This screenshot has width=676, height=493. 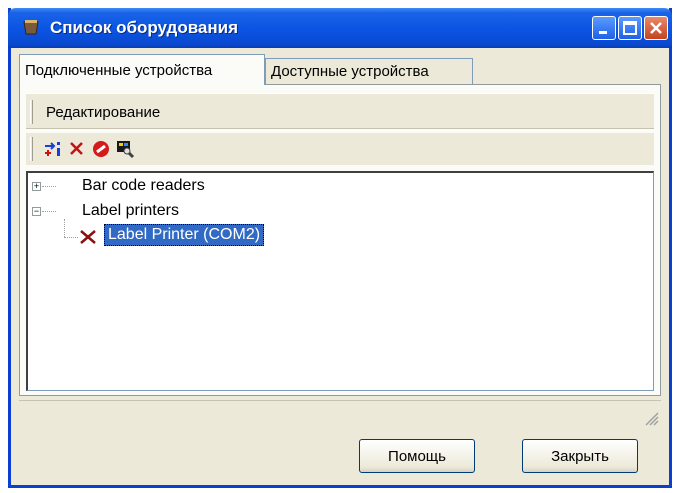 What do you see at coordinates (417, 456) in the screenshot?
I see `help-button: Помощь` at bounding box center [417, 456].